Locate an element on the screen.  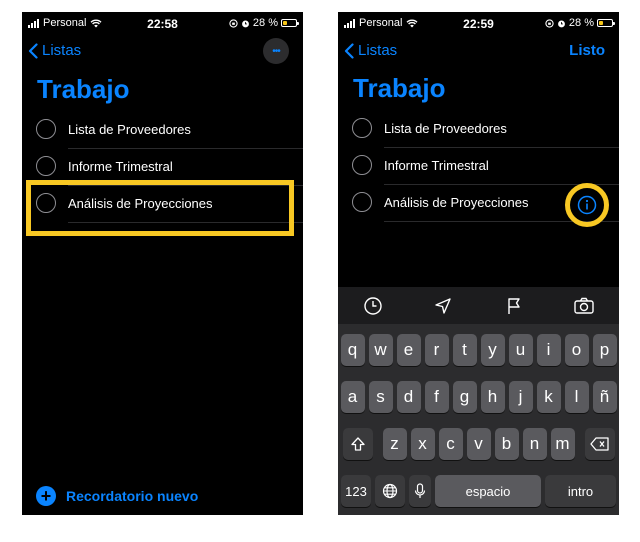
info-icon is located at coordinates (587, 205).